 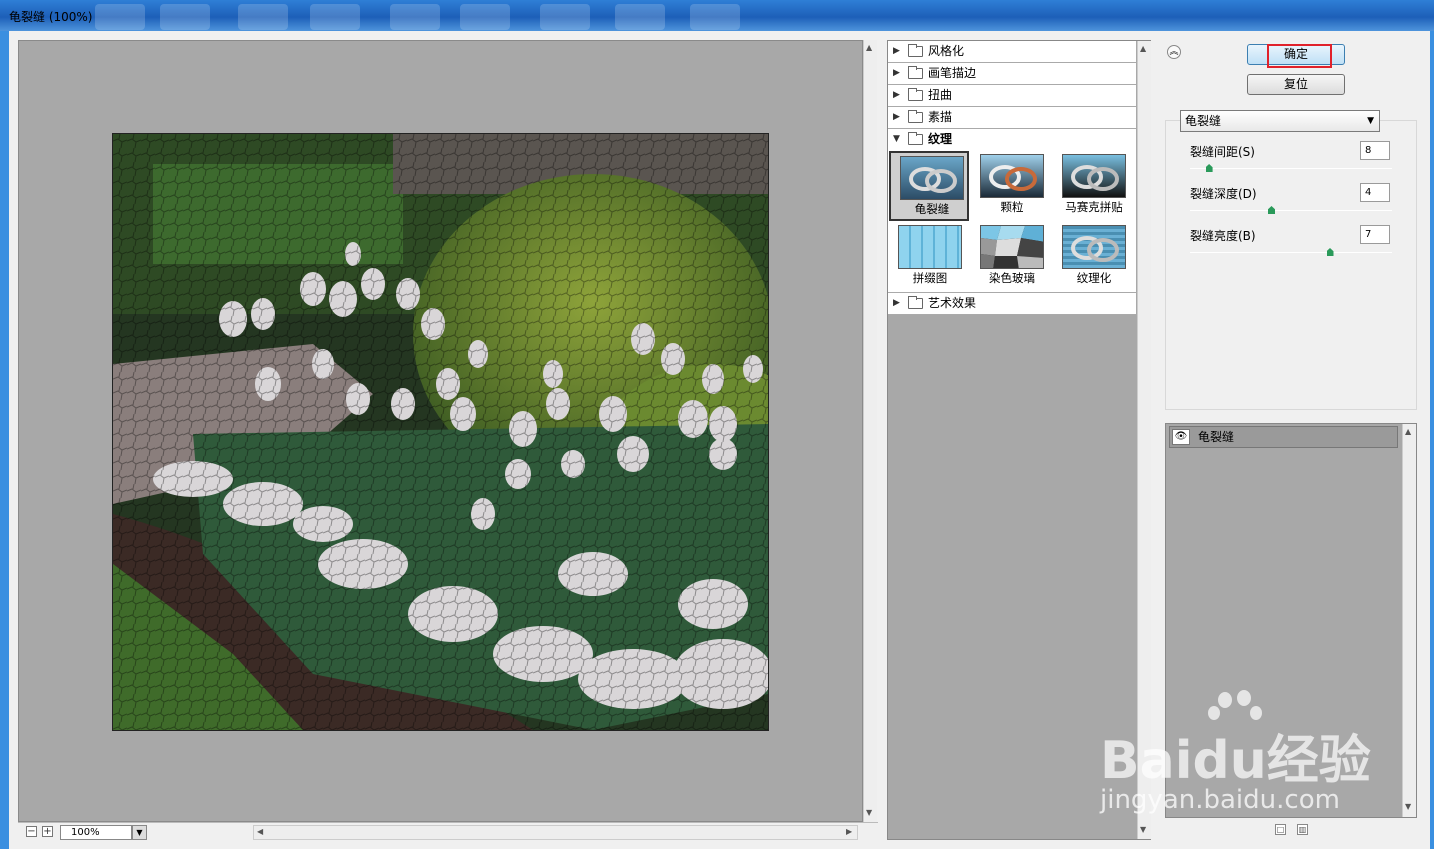 What do you see at coordinates (260, 831) in the screenshot?
I see `scroll-left-arrow-icon: ◀` at bounding box center [260, 831].